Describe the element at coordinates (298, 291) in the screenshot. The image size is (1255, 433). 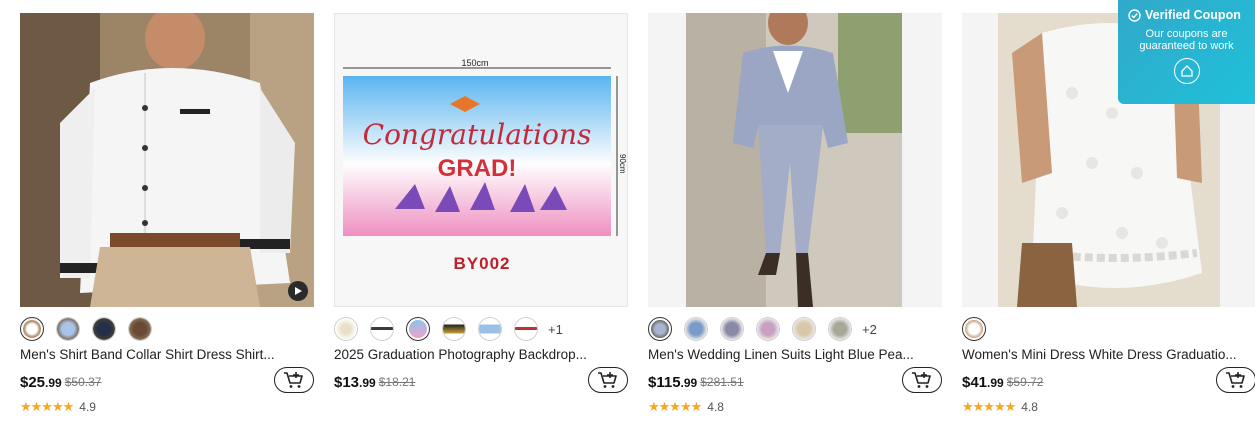
I see `play-video-icon` at that location.